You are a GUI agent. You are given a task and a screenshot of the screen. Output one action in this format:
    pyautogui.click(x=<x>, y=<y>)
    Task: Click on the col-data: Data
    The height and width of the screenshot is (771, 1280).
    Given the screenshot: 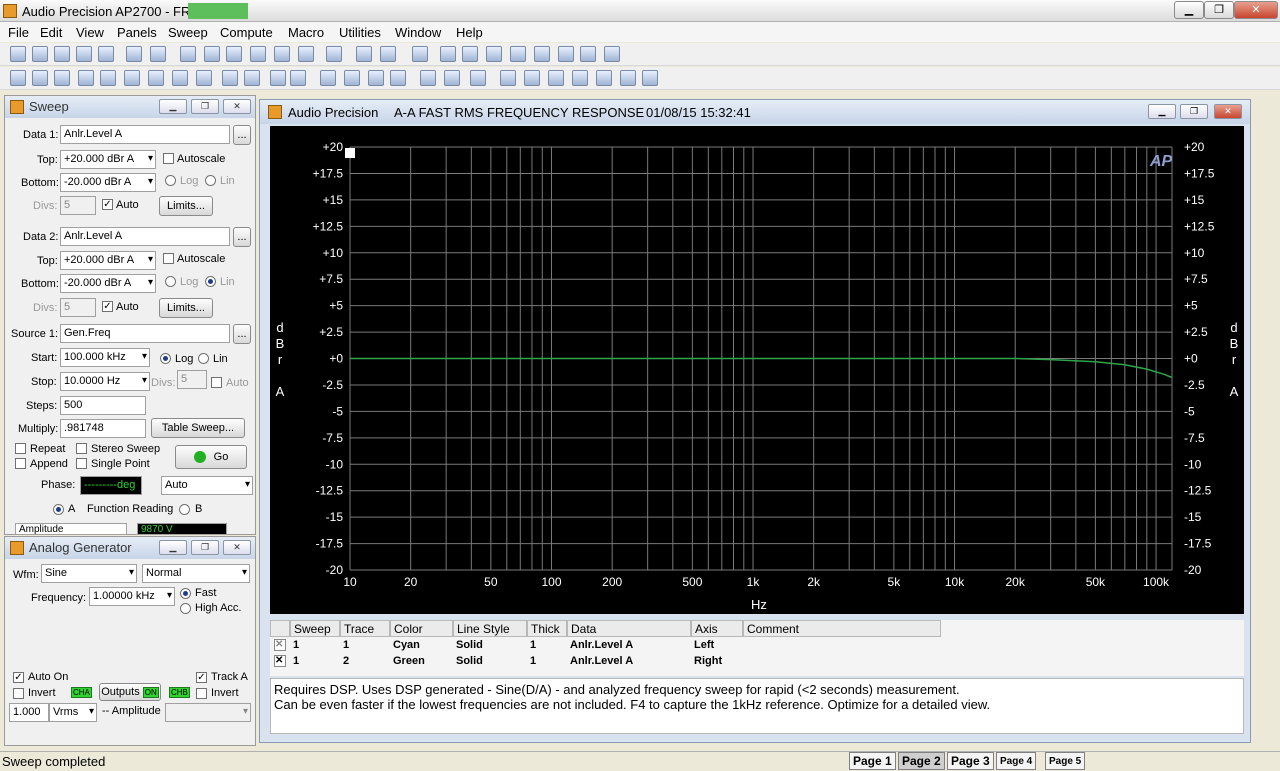 What is the action you would take?
    pyautogui.click(x=629, y=628)
    